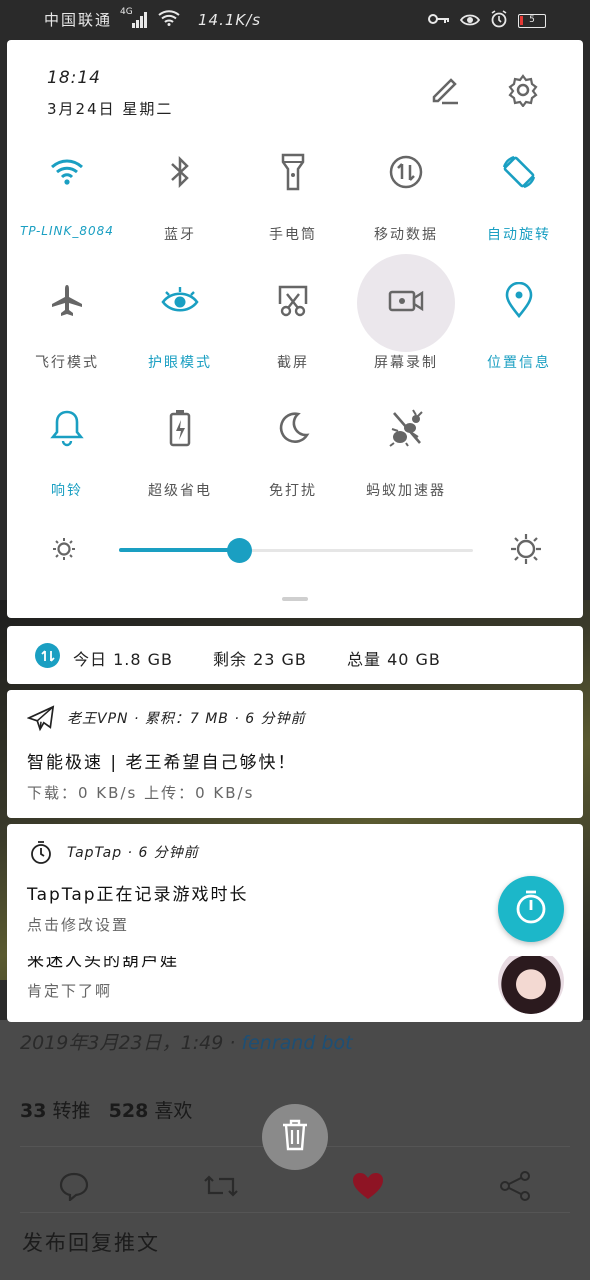 The image size is (590, 1280). Describe the element at coordinates (180, 363) in the screenshot. I see `tile-label: 护眼模式` at that location.